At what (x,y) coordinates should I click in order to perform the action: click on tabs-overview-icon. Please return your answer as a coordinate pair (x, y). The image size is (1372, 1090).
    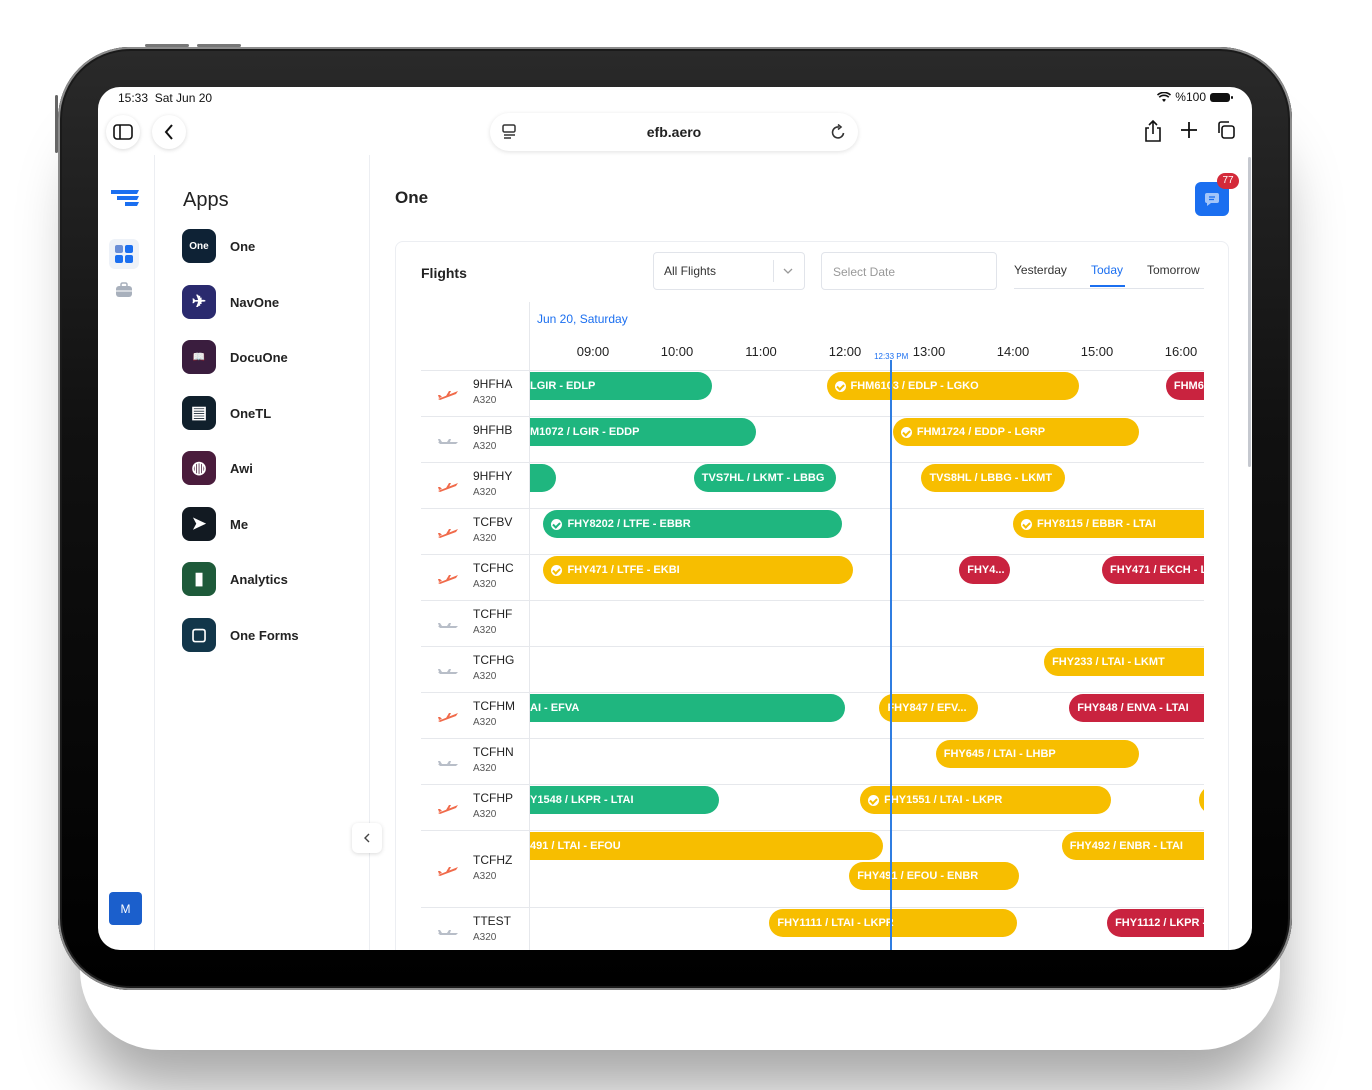
    Looking at the image, I should click on (1226, 130).